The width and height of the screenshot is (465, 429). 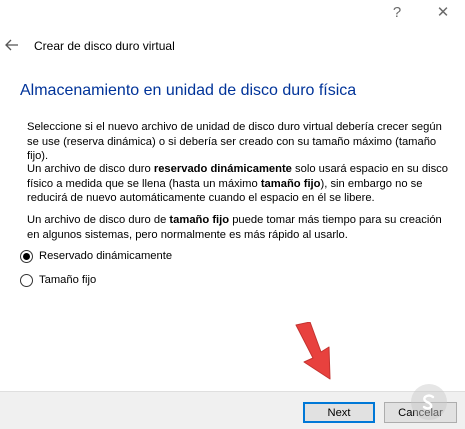 What do you see at coordinates (429, 402) in the screenshot?
I see `watermark-logo-icon` at bounding box center [429, 402].